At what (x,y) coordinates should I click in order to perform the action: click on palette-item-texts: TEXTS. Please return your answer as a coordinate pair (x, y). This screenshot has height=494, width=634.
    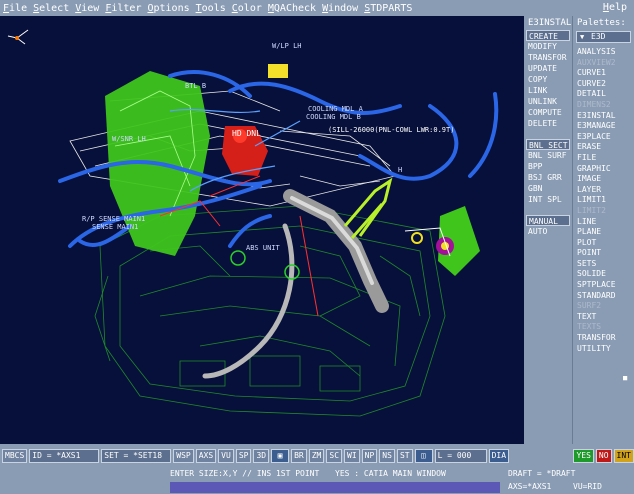
    Looking at the image, I should click on (603, 327).